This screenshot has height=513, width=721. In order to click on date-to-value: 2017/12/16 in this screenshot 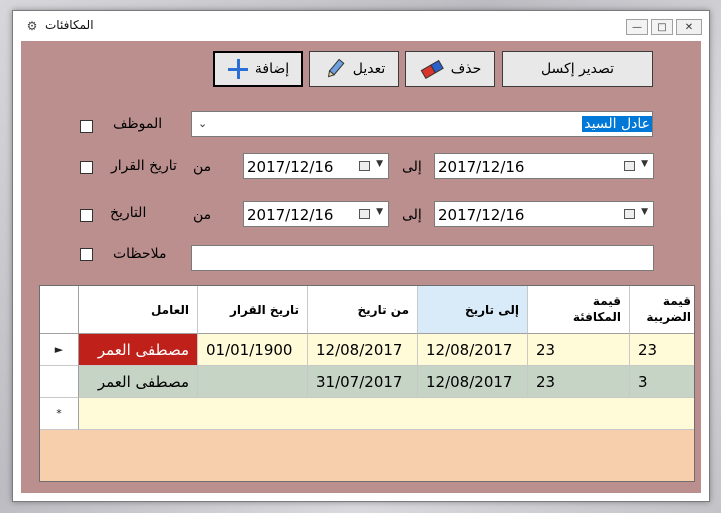, I will do `click(481, 215)`.